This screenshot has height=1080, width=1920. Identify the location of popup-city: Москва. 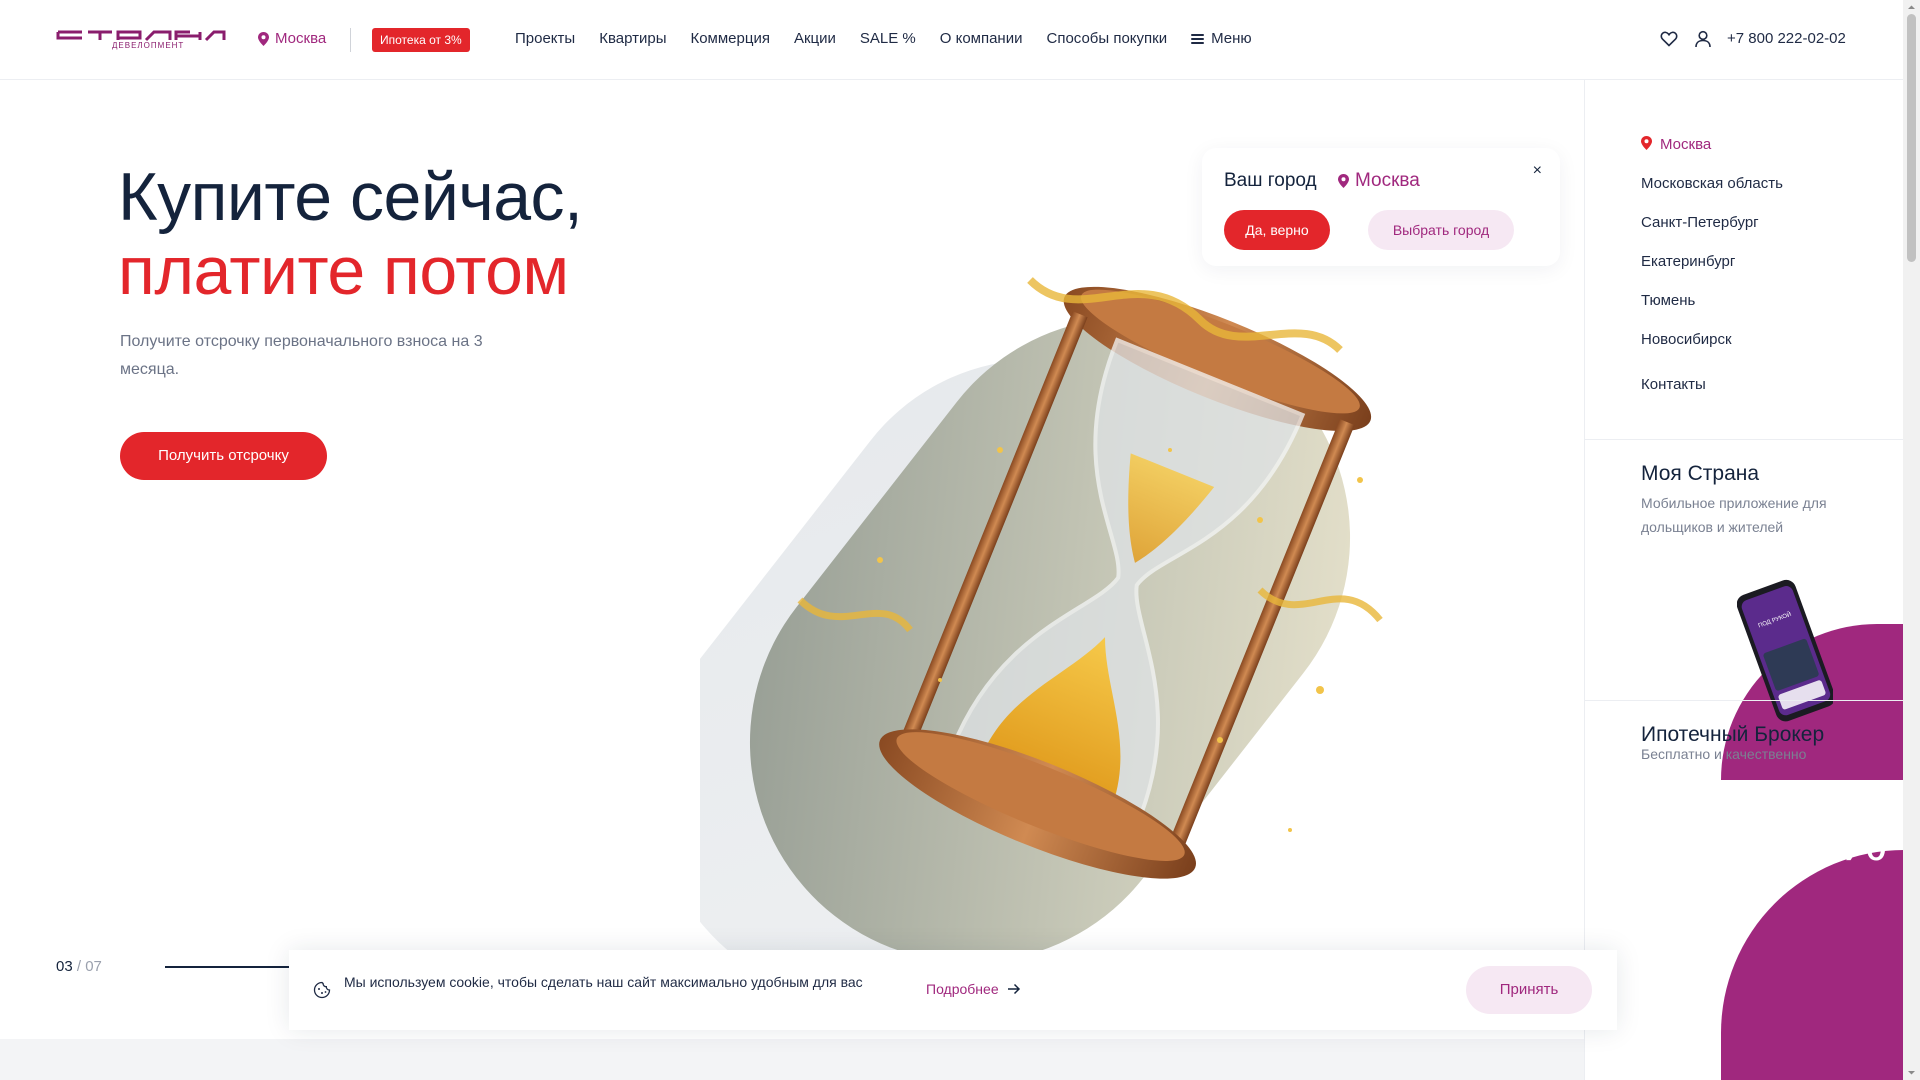
(1379, 181).